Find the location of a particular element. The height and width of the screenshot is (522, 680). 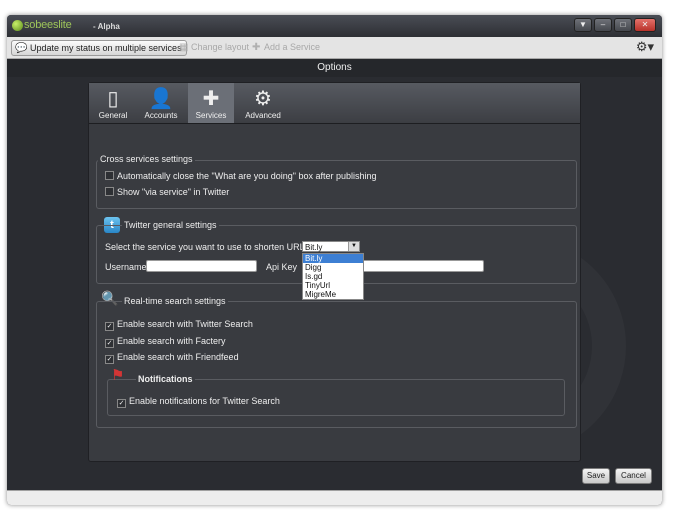

cross-services-section is located at coordinates (336, 184).